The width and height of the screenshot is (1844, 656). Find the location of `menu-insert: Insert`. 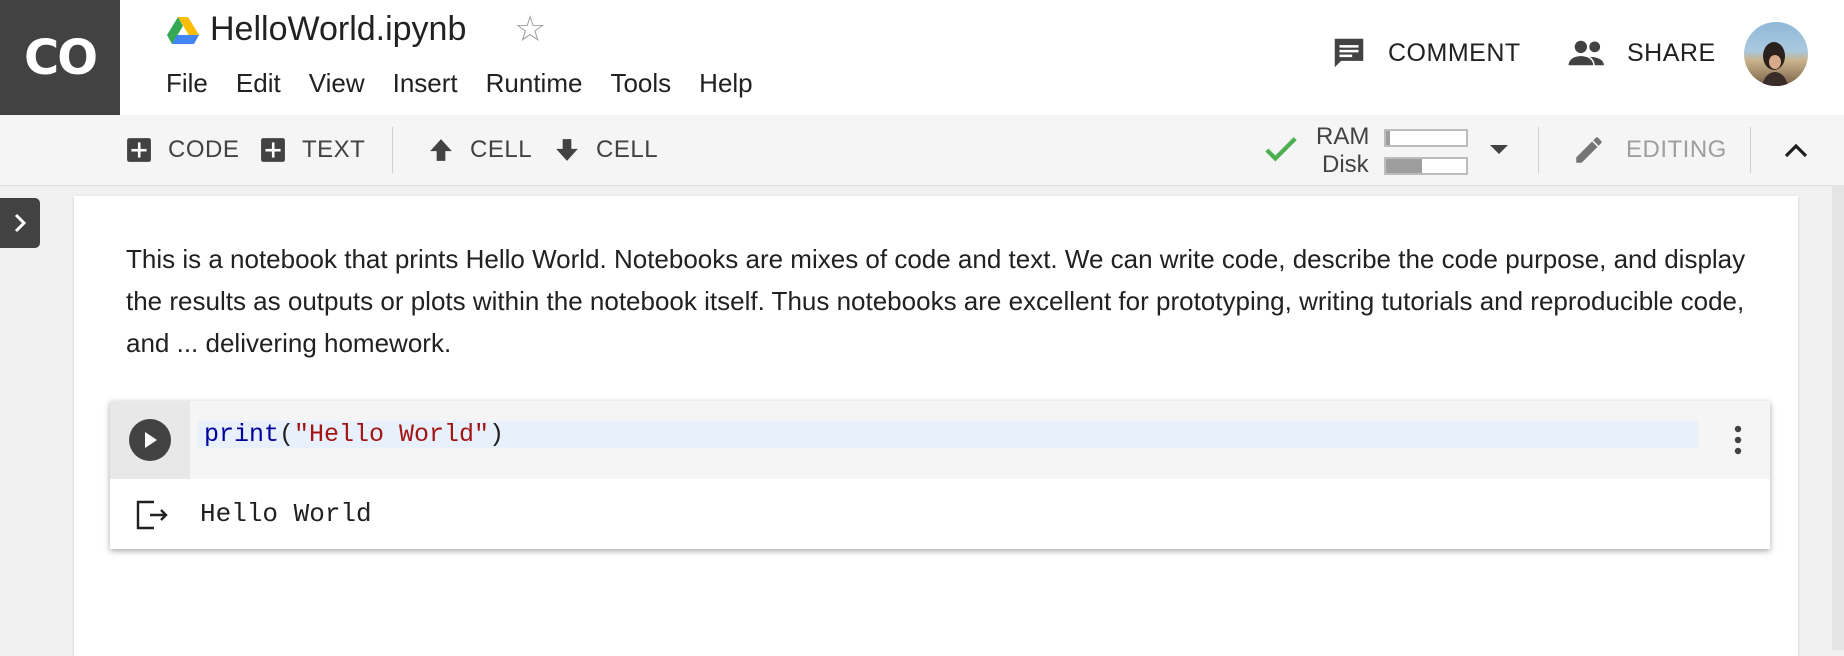

menu-insert: Insert is located at coordinates (425, 83).